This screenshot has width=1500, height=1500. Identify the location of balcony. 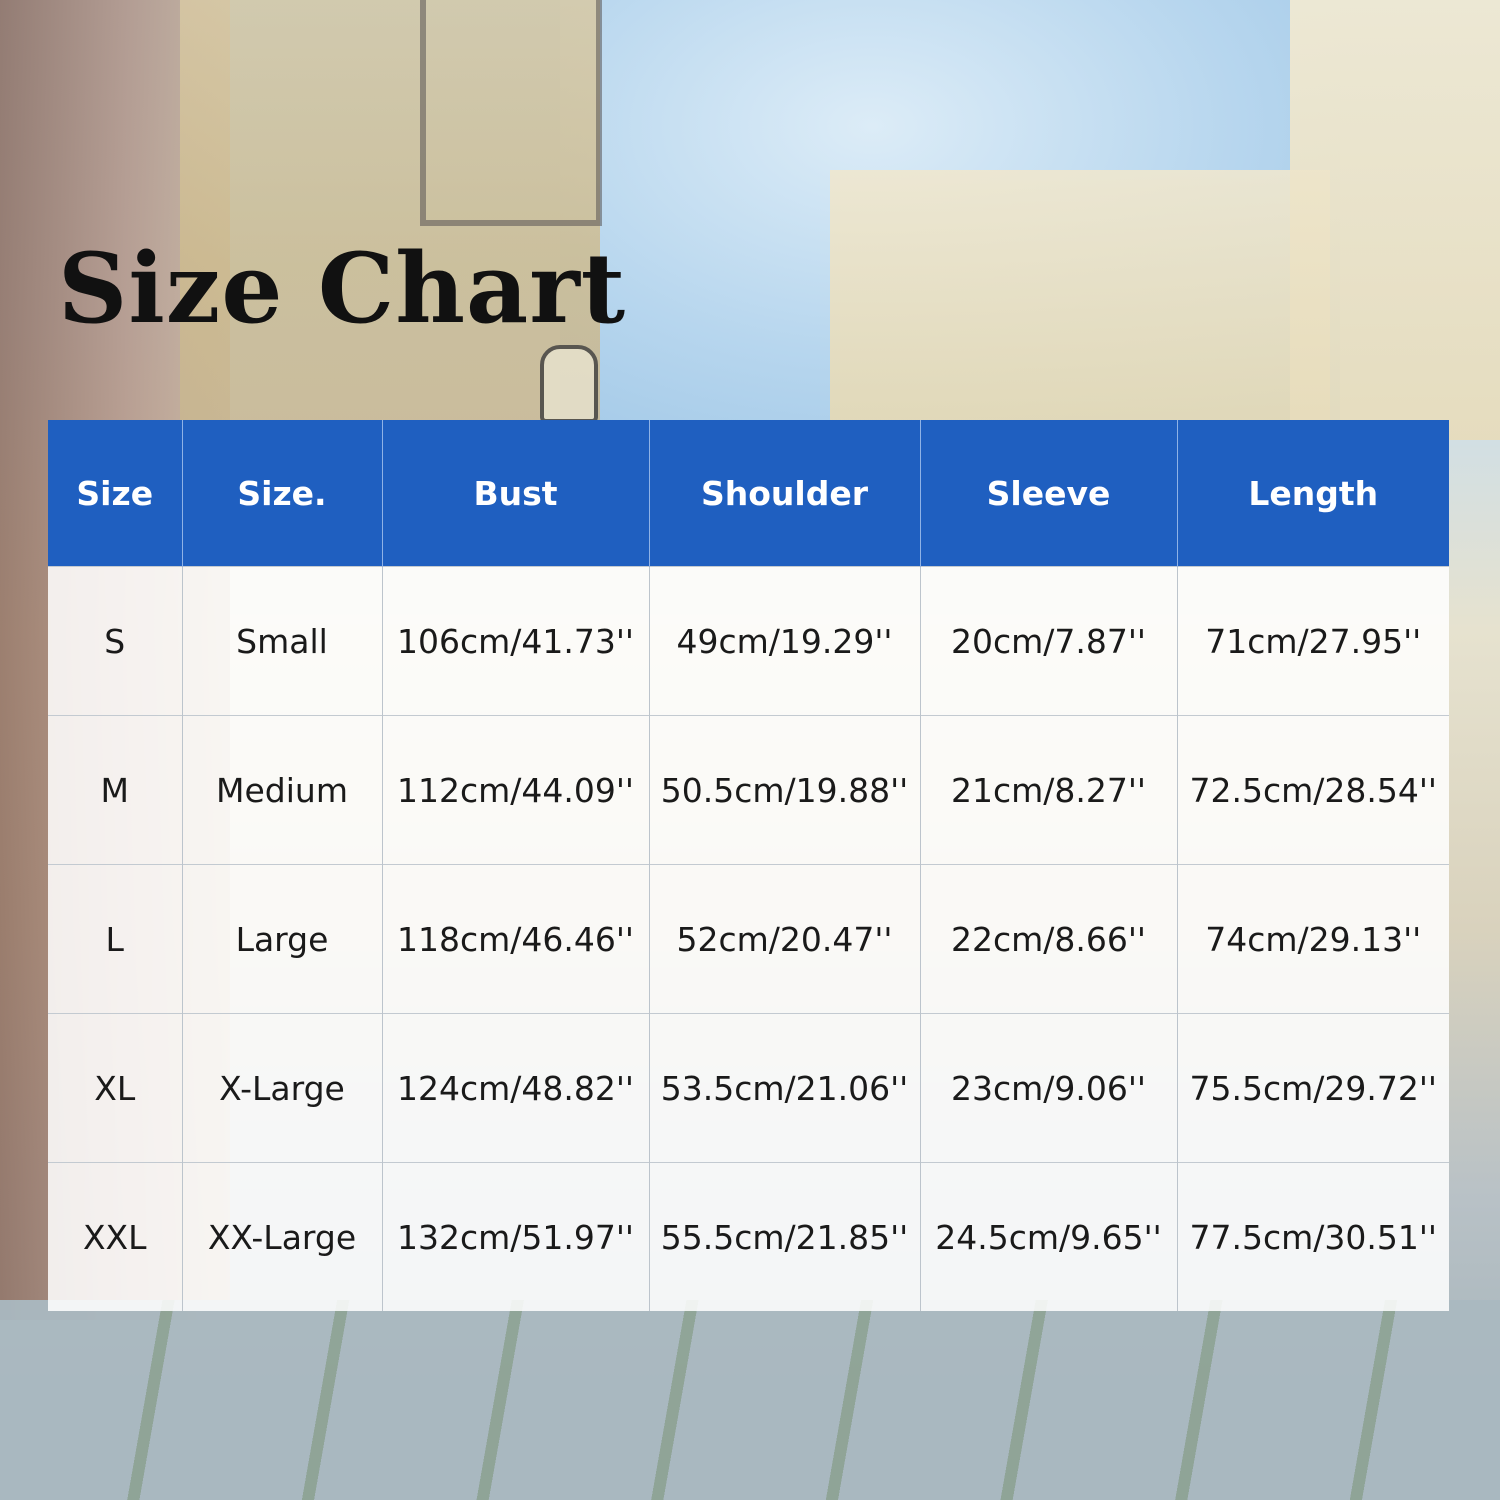
(511, 113).